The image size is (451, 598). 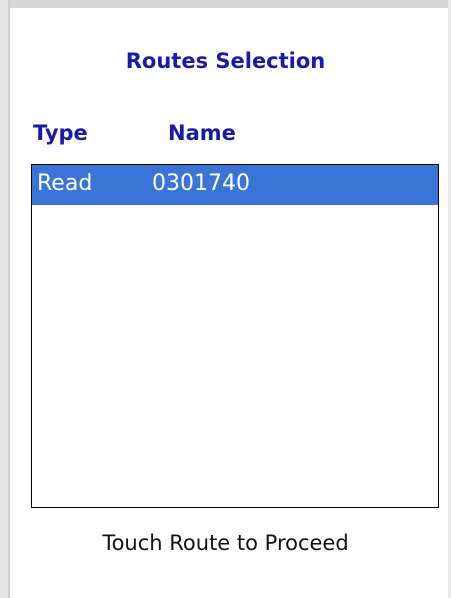 What do you see at coordinates (225, 61) in the screenshot?
I see `page-title: Routes Selection` at bounding box center [225, 61].